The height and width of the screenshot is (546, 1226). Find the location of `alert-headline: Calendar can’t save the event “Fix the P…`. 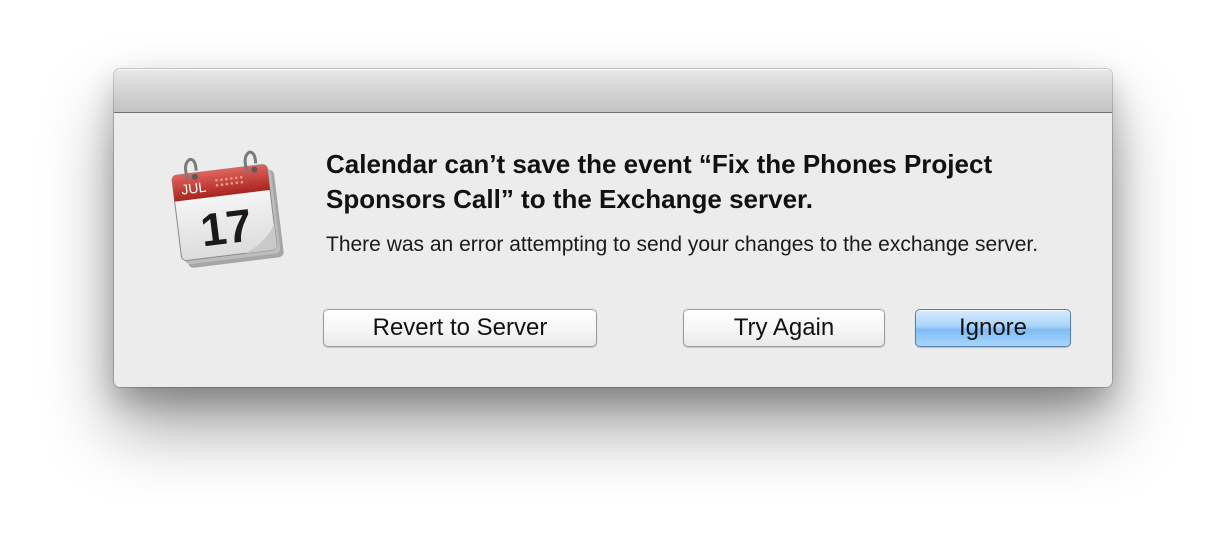

alert-headline: Calendar can’t save the event “Fix the P… is located at coordinates (659, 181).